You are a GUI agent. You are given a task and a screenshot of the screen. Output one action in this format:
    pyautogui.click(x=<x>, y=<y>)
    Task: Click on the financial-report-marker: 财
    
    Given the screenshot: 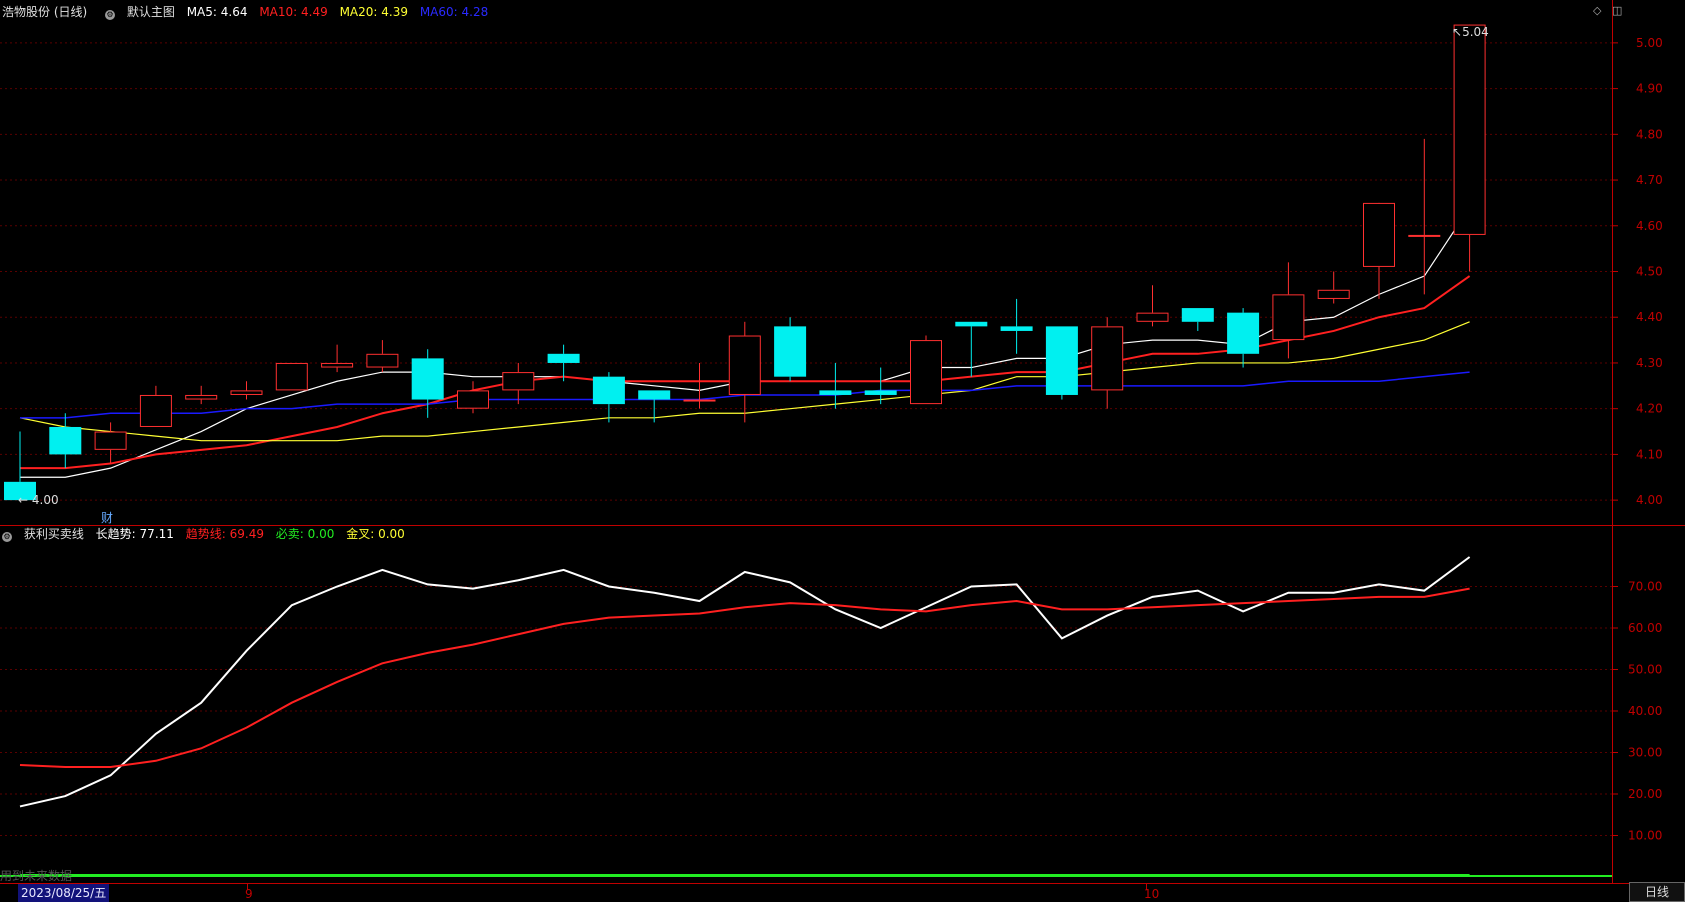 What is the action you would take?
    pyautogui.click(x=107, y=517)
    